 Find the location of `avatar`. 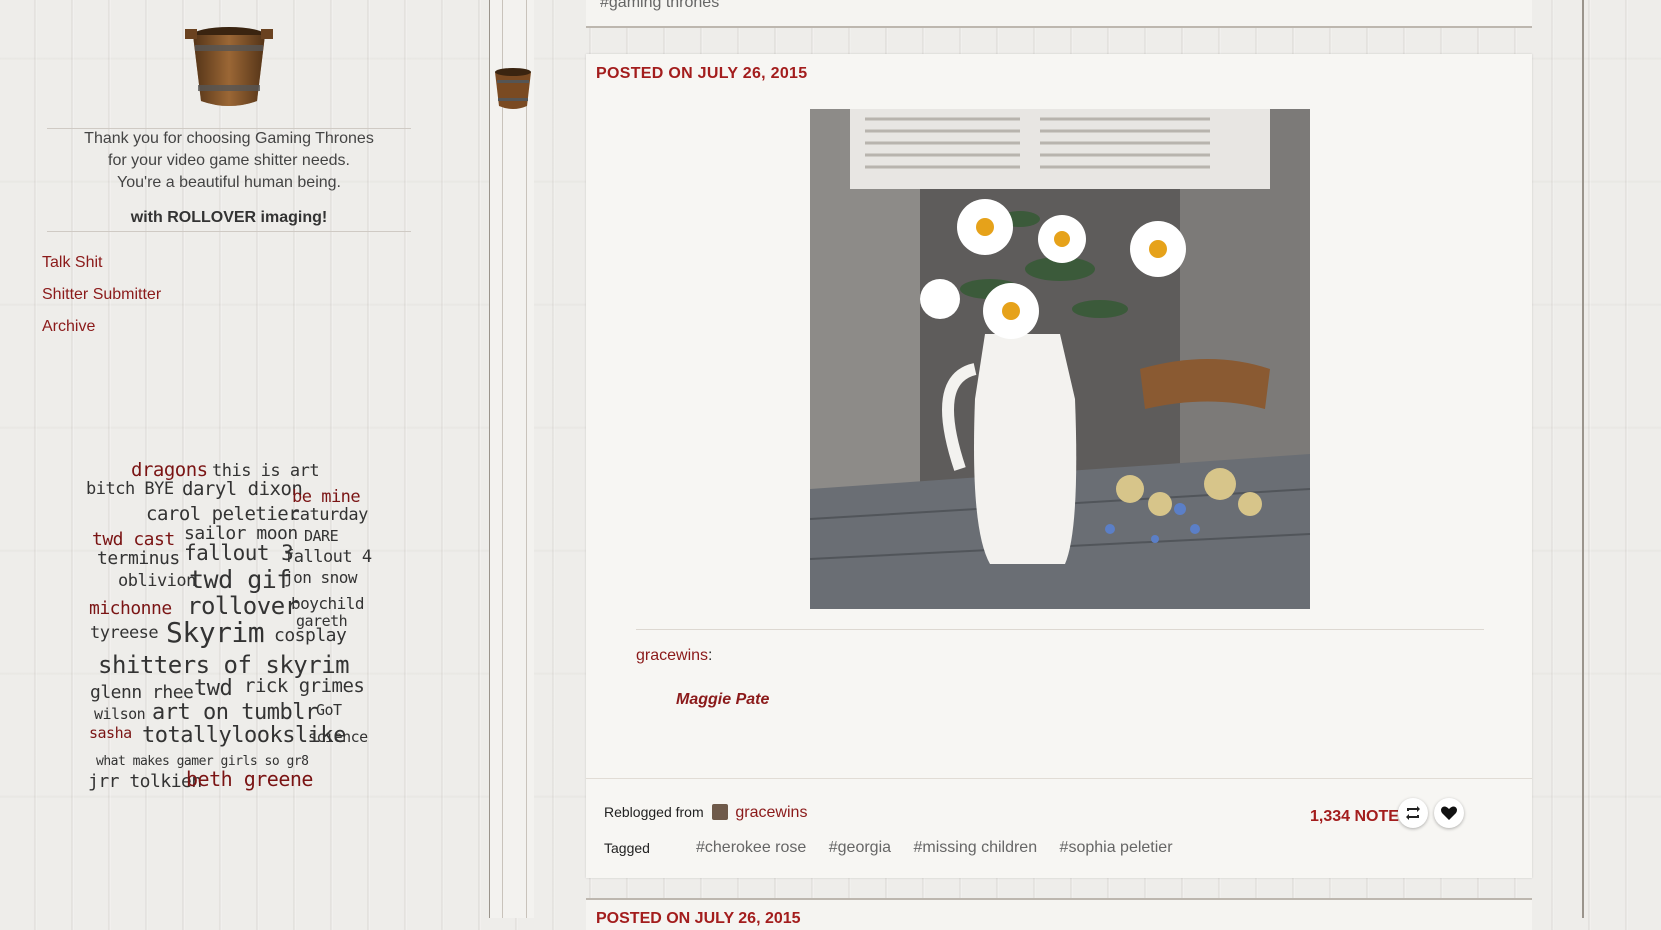

avatar is located at coordinates (719, 812).